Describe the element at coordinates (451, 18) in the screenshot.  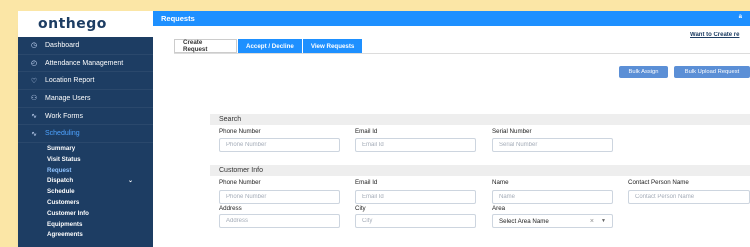
I see `page-header: Requests a` at that location.